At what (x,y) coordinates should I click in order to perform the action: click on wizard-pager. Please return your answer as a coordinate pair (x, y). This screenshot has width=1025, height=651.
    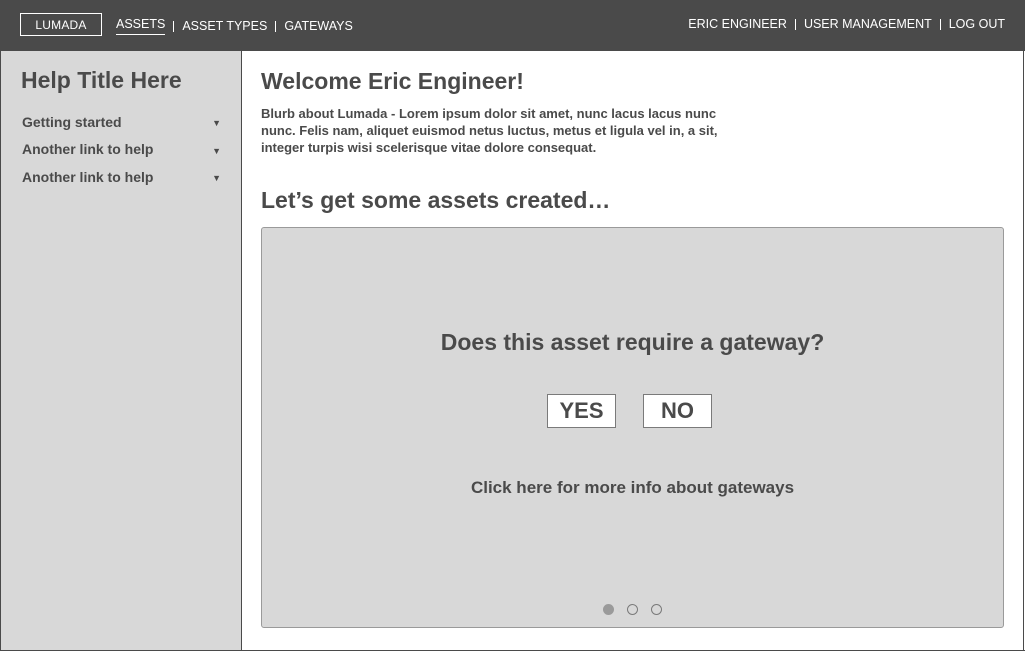
    Looking at the image, I should click on (632, 609).